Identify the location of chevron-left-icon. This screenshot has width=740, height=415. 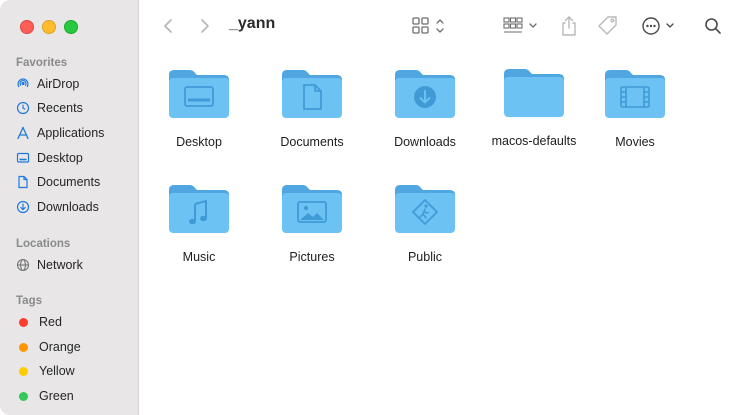
(168, 26).